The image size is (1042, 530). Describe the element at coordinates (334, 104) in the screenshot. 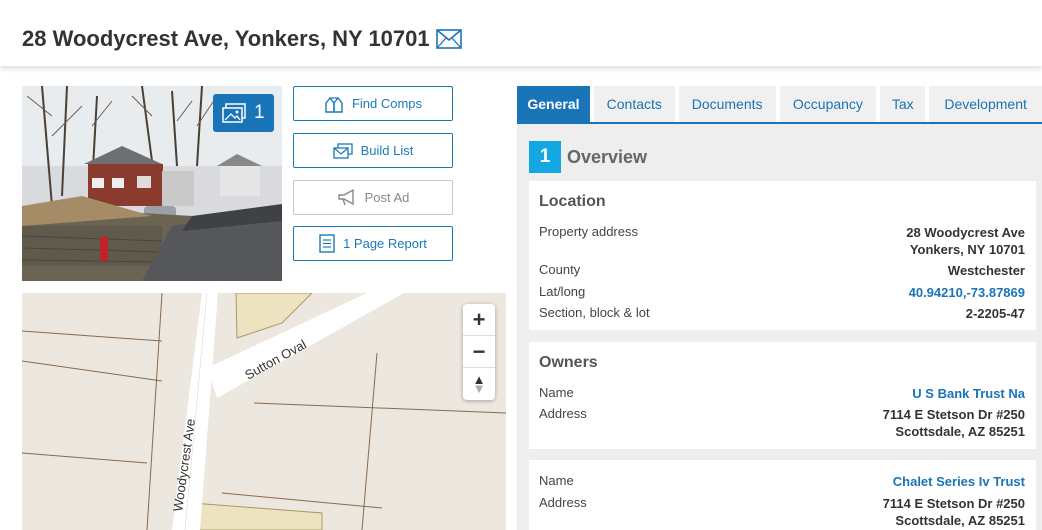

I see `find-comps-icon` at that location.